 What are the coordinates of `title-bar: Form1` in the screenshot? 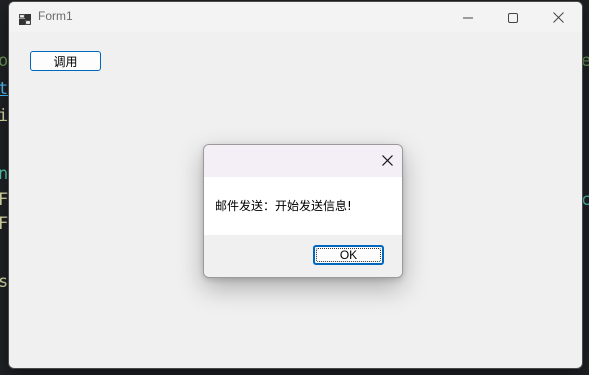 It's located at (295, 17).